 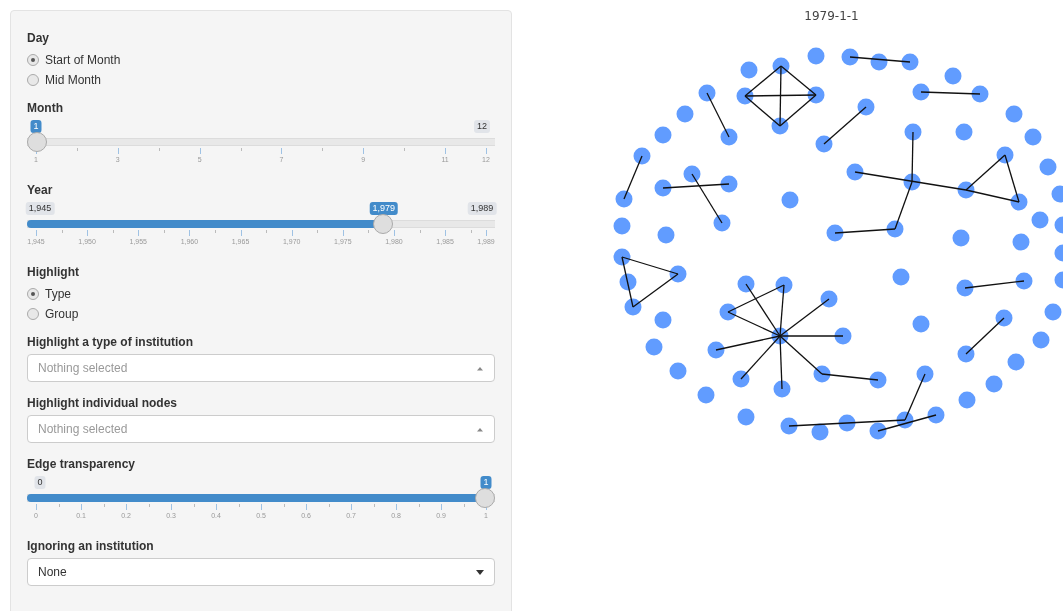 What do you see at coordinates (831, 16) in the screenshot?
I see `plot-title: 1979-1-1` at bounding box center [831, 16].